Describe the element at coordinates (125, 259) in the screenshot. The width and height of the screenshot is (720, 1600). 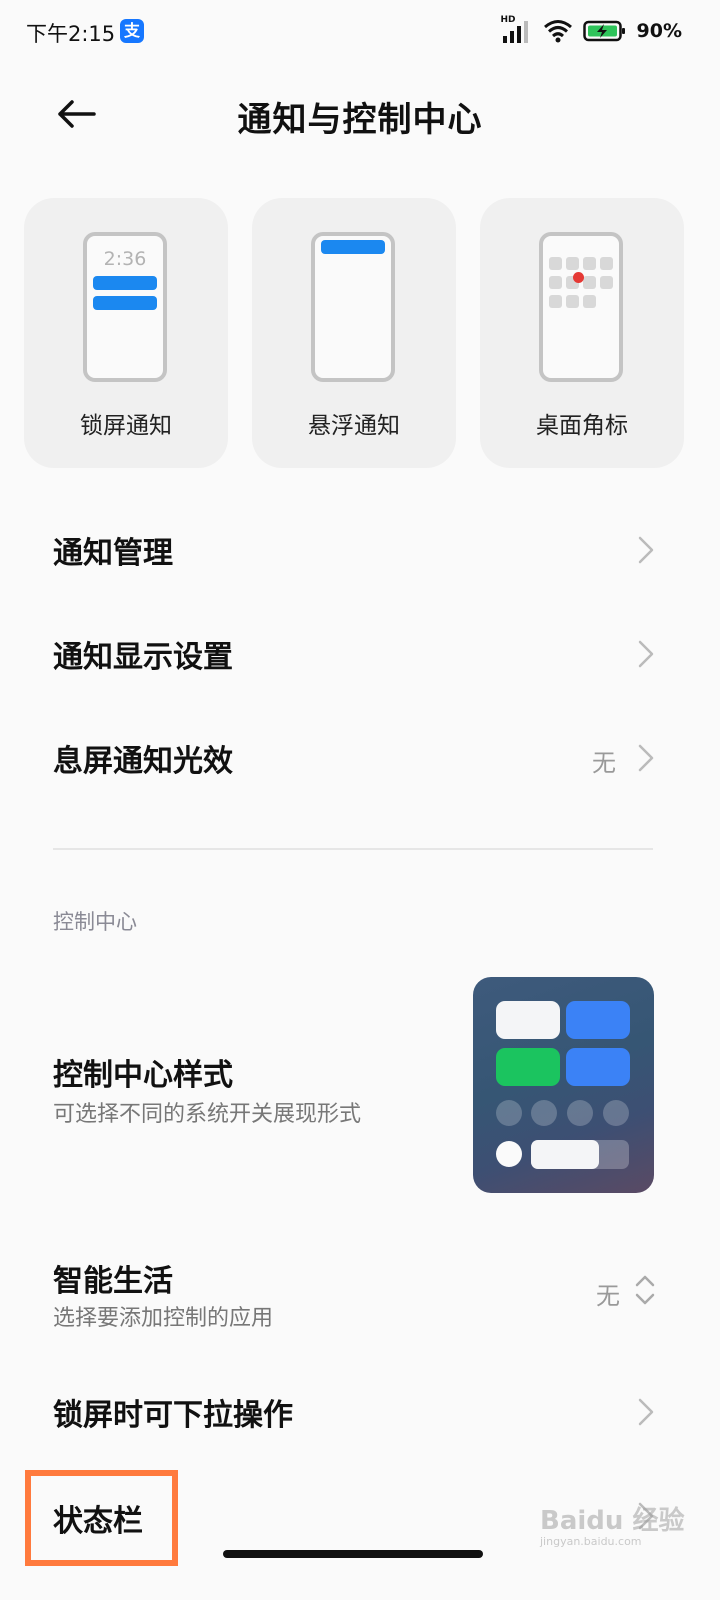
I see `preview-time: 2:36` at that location.